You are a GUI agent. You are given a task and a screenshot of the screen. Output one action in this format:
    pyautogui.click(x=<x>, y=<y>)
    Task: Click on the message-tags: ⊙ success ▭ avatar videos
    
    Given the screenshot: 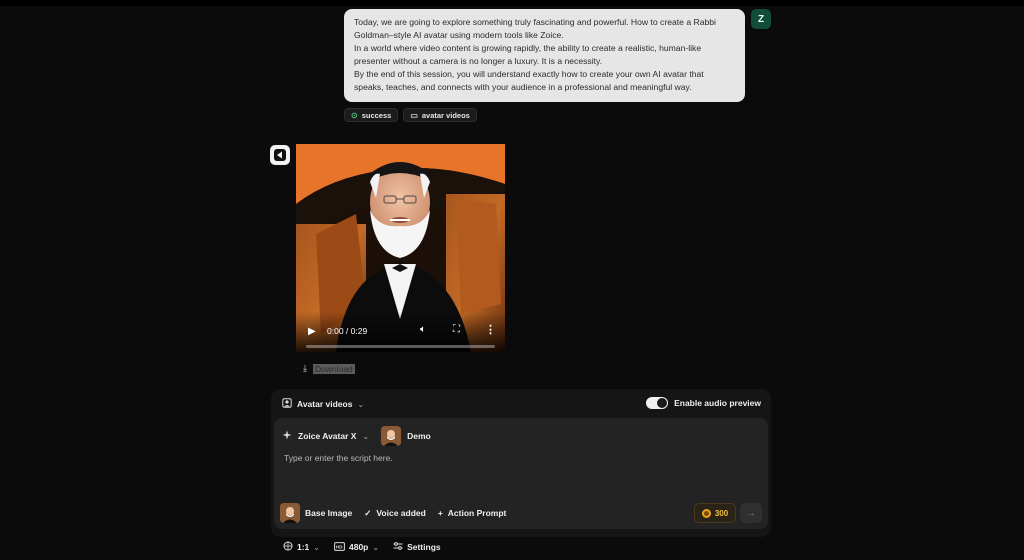 What is the action you would take?
    pyautogui.click(x=410, y=115)
    